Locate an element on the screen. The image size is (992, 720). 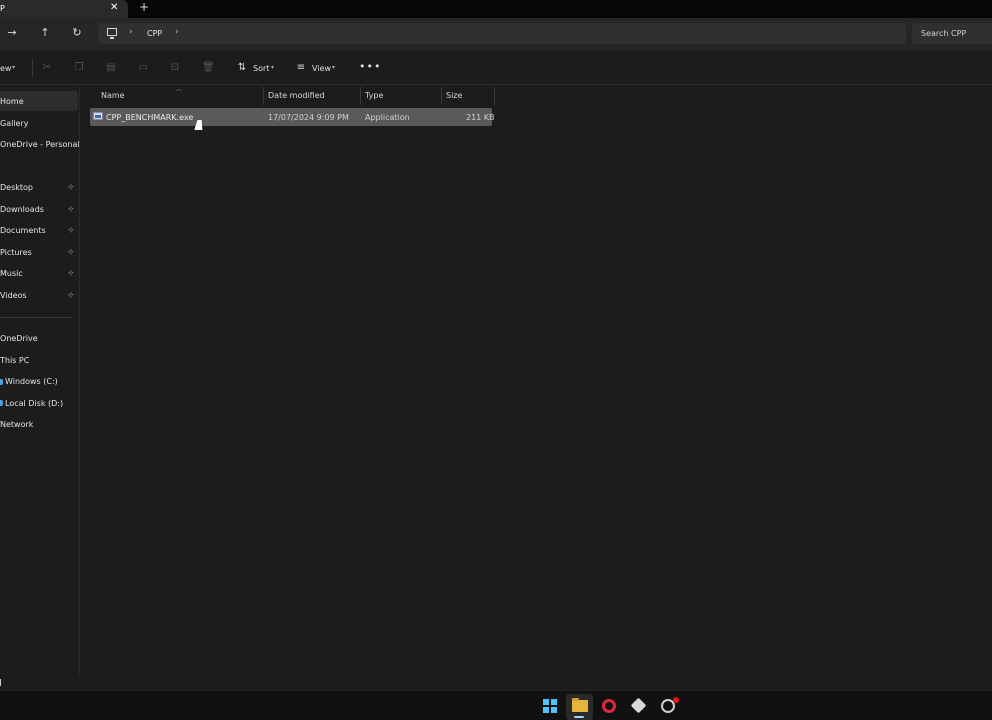
sidebar-item-desktop: Desktop is located at coordinates (16, 187).